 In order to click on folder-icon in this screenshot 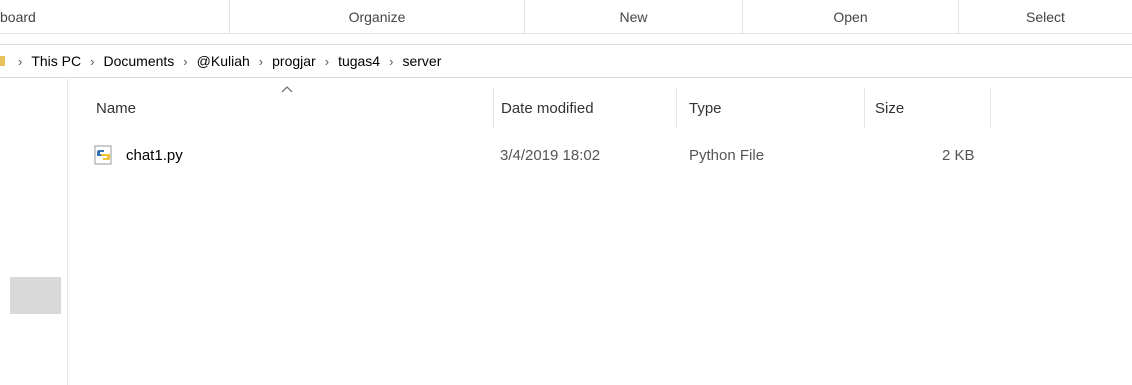, I will do `click(2, 61)`.